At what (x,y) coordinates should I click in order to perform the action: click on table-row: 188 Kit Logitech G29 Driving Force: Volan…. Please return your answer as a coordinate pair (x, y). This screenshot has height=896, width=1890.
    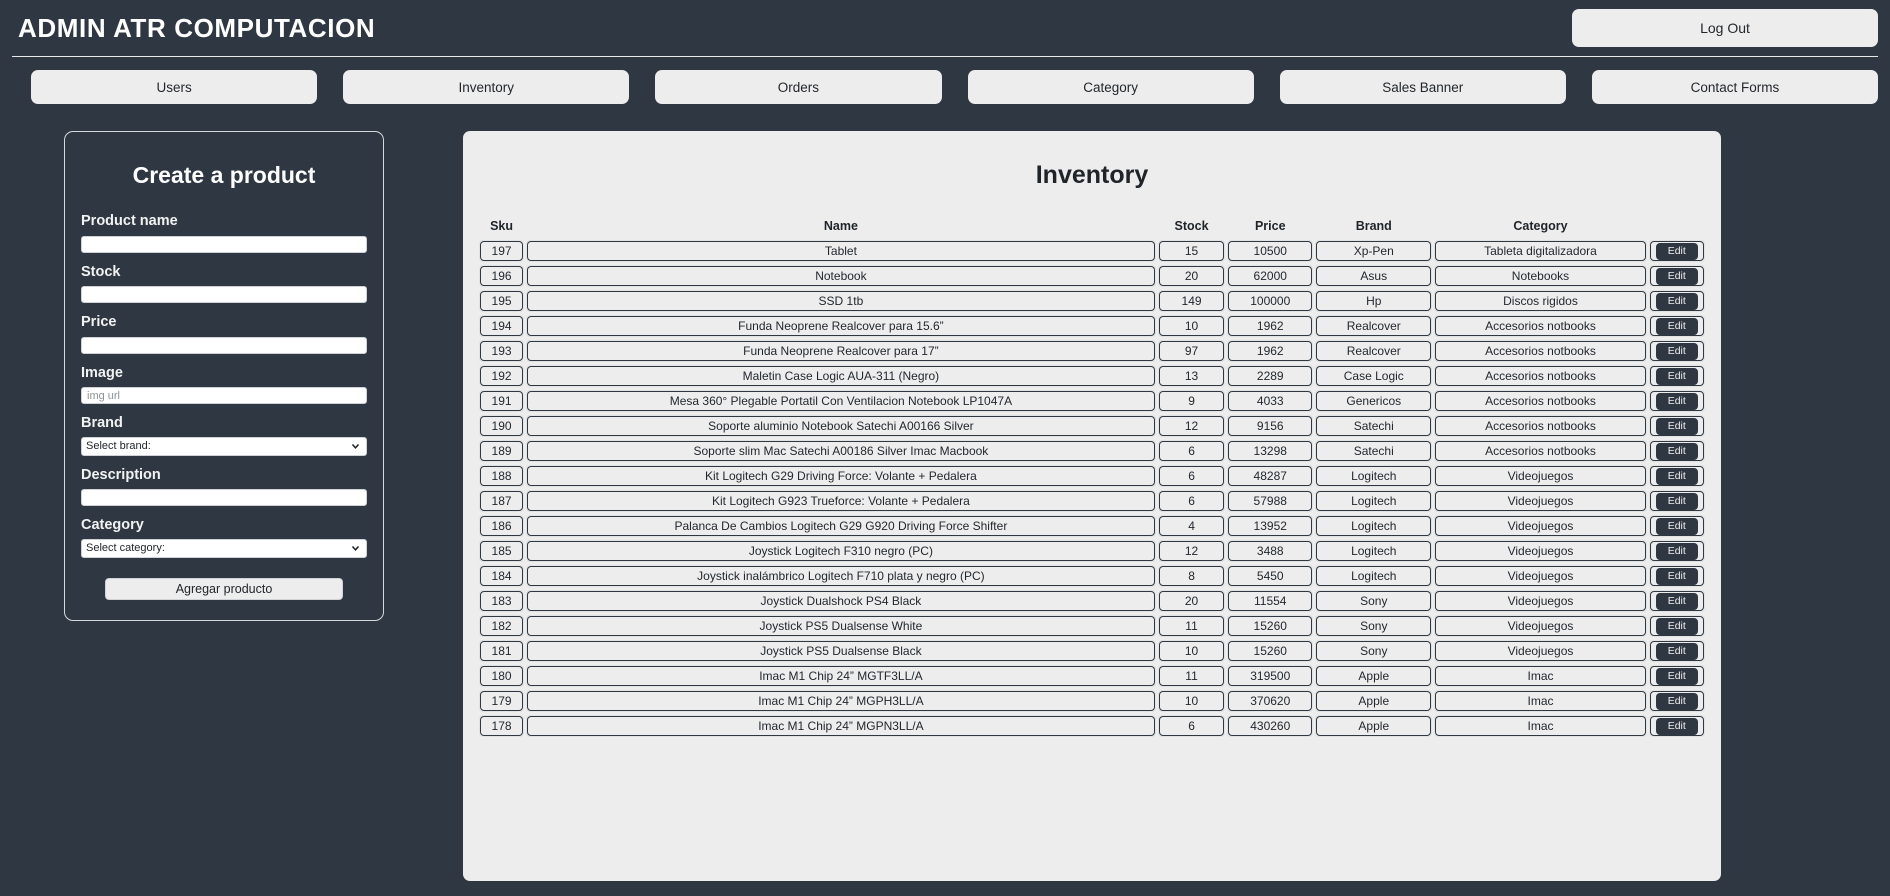
    Looking at the image, I should click on (1092, 476).